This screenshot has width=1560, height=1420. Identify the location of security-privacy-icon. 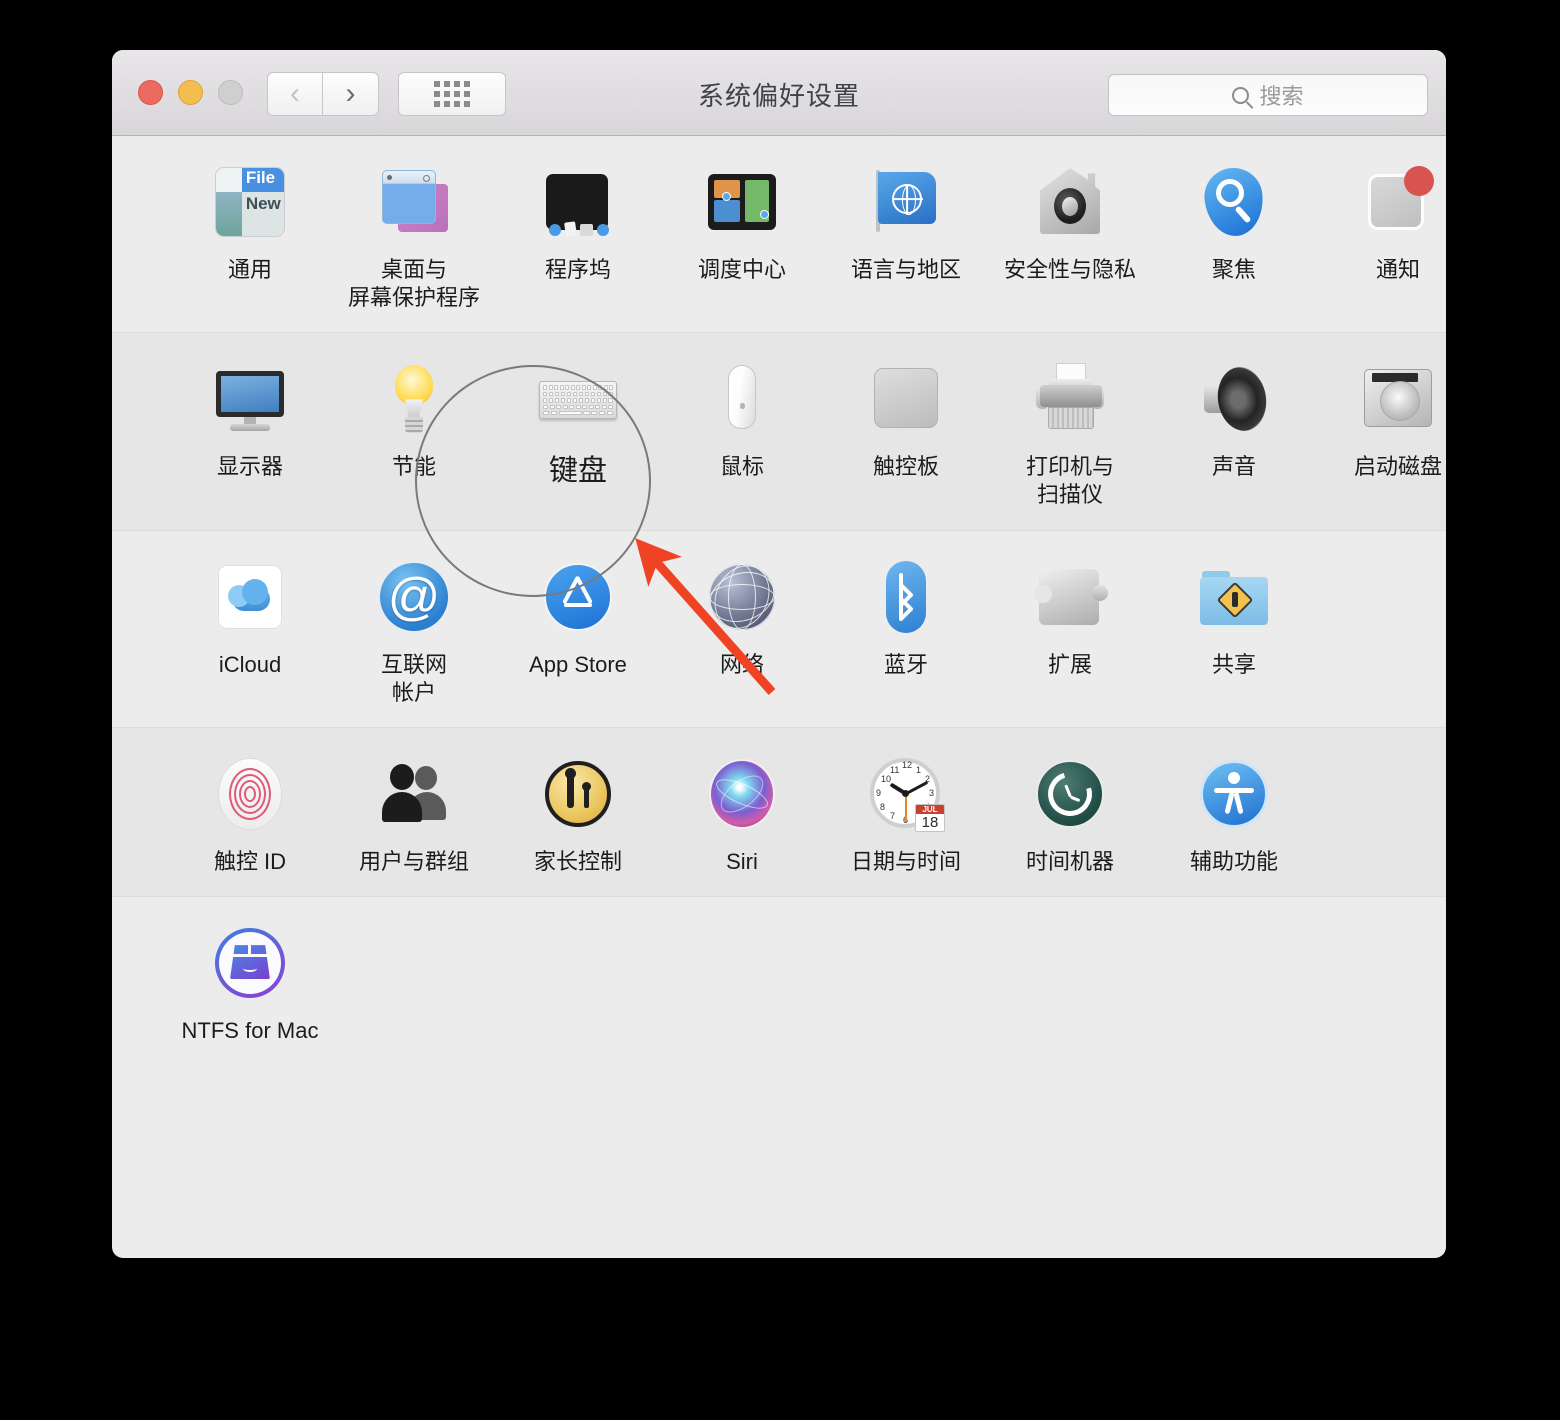
(1070, 202).